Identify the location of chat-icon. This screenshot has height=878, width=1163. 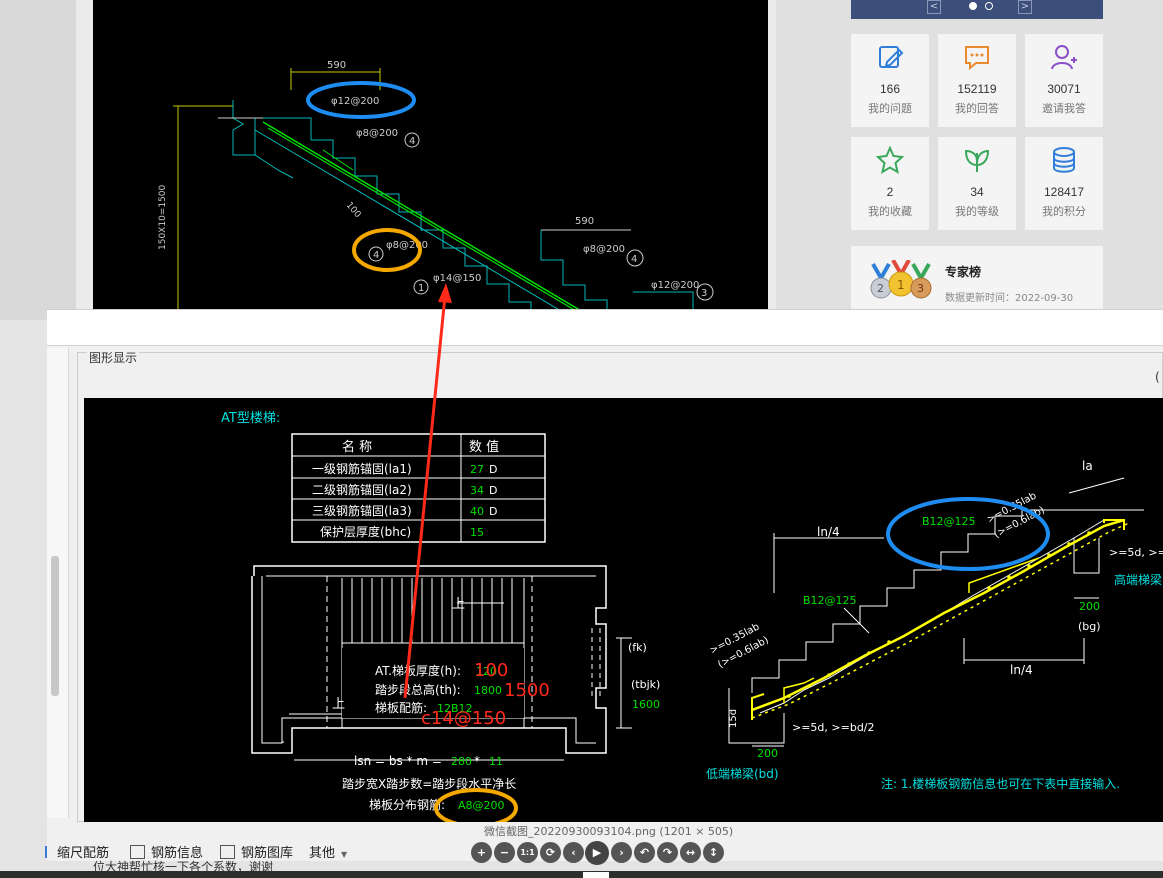
(977, 58).